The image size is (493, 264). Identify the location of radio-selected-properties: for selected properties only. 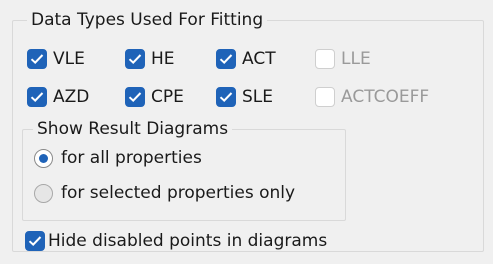
(164, 193).